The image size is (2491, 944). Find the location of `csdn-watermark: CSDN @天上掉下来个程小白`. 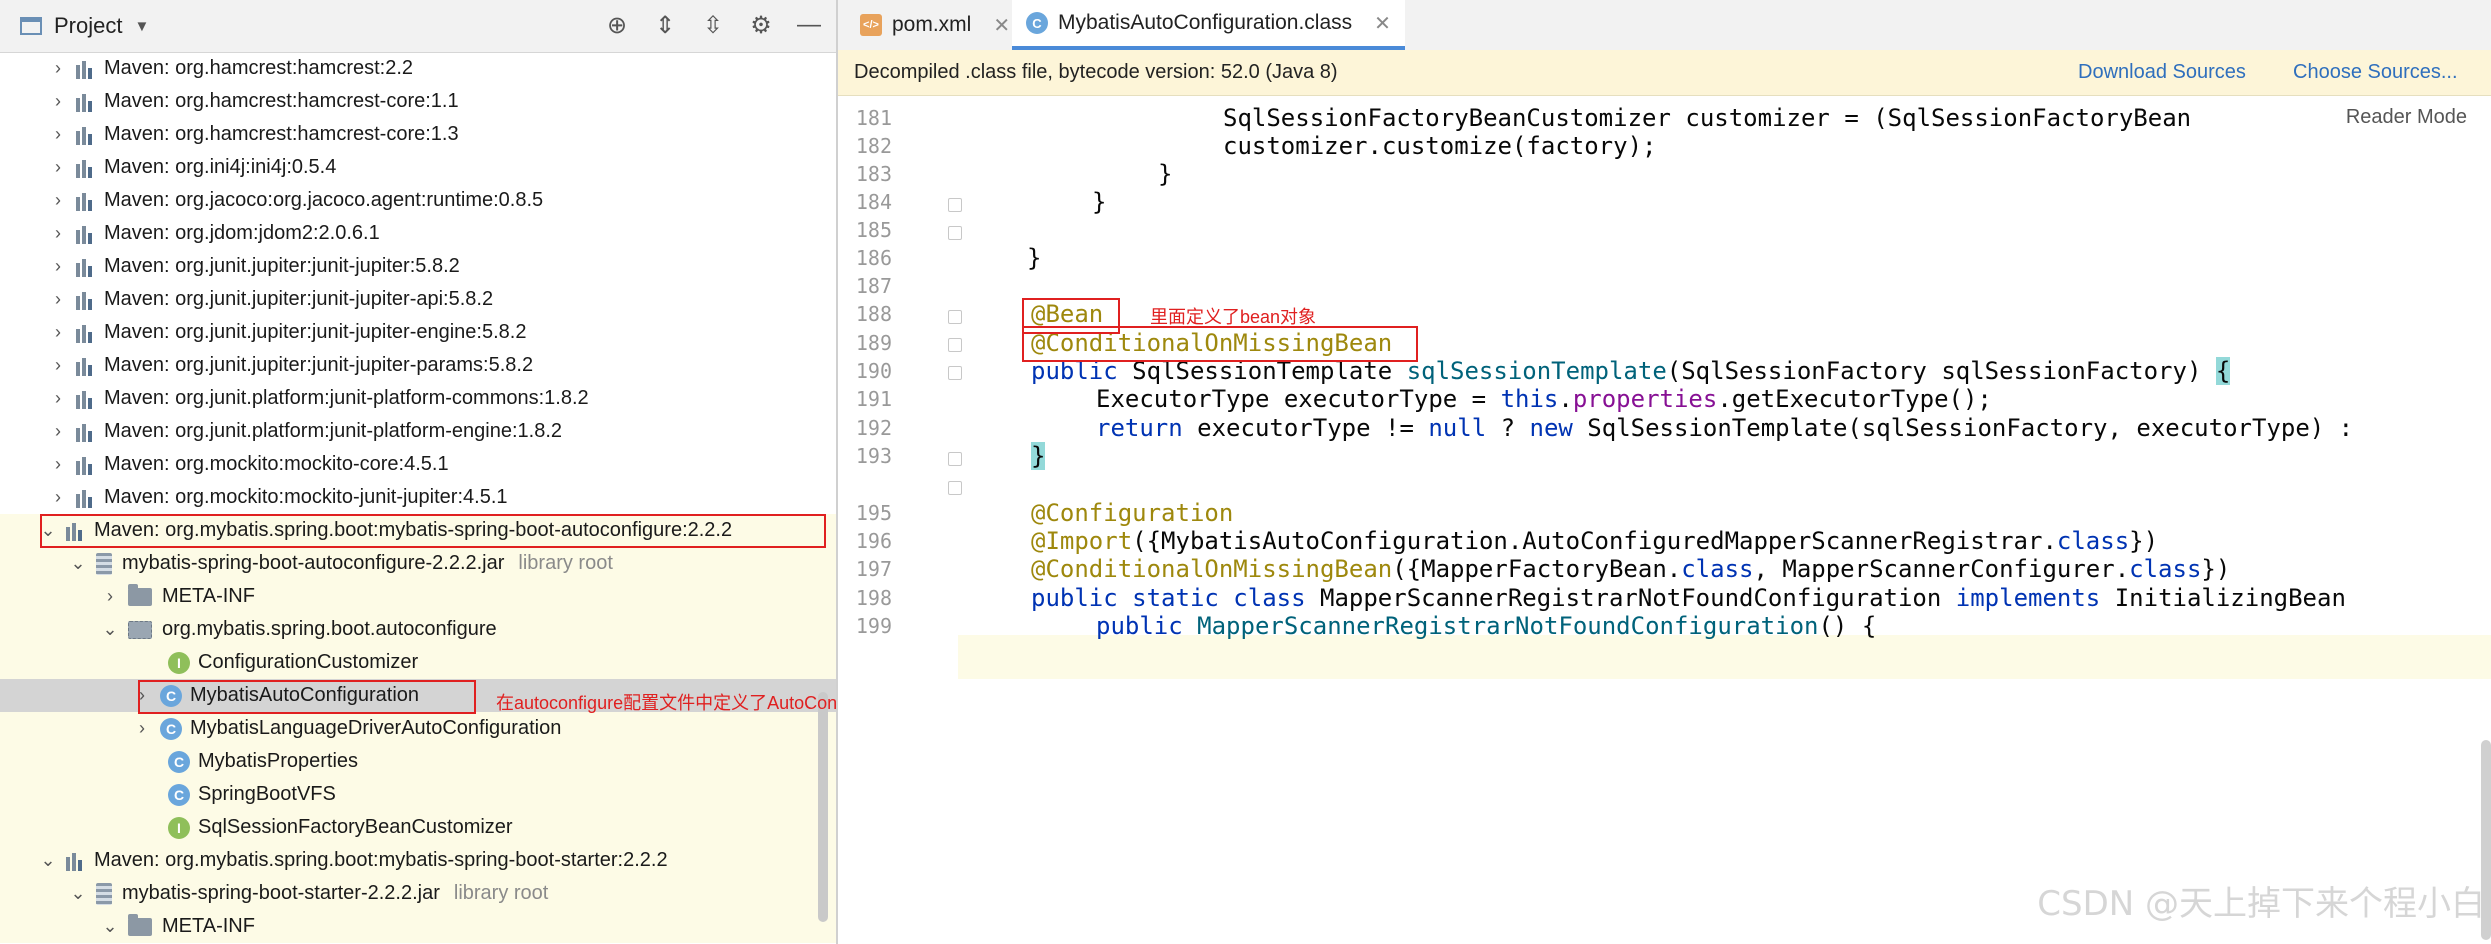

csdn-watermark: CSDN @天上掉下来个程小白 is located at coordinates (2261, 904).